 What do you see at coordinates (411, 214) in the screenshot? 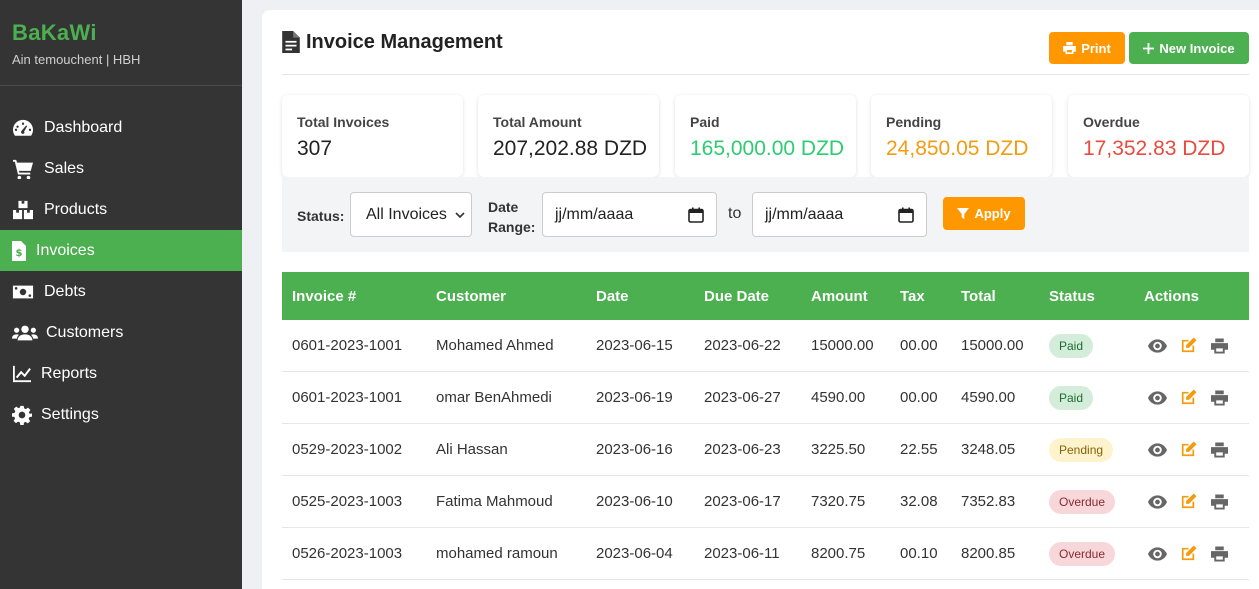
I see `status-select: All Invoices` at bounding box center [411, 214].